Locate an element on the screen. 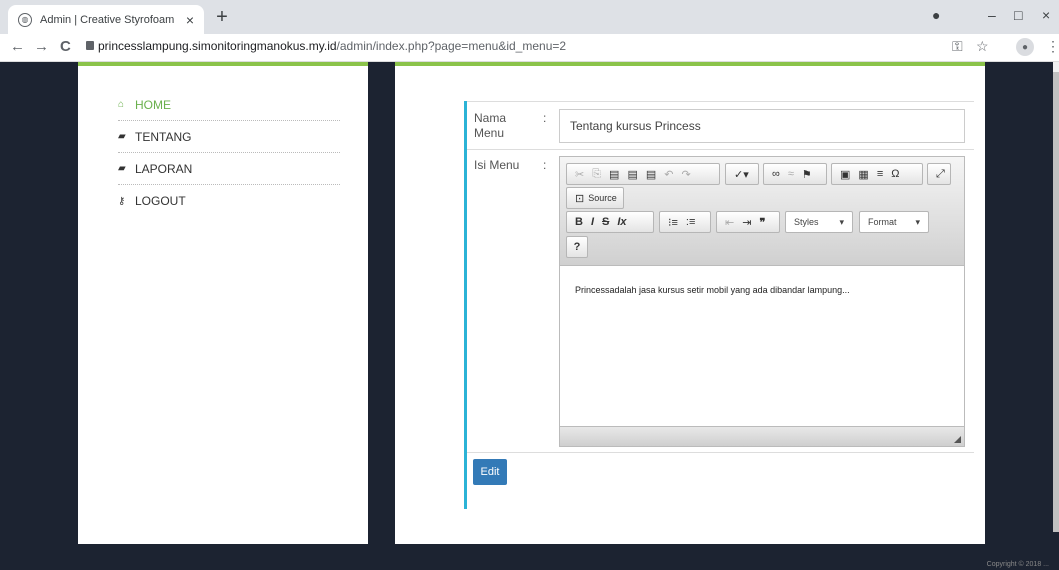 This screenshot has width=1059, height=570. sidebar-item-tentang: ▰ TENTANG is located at coordinates (229, 137).